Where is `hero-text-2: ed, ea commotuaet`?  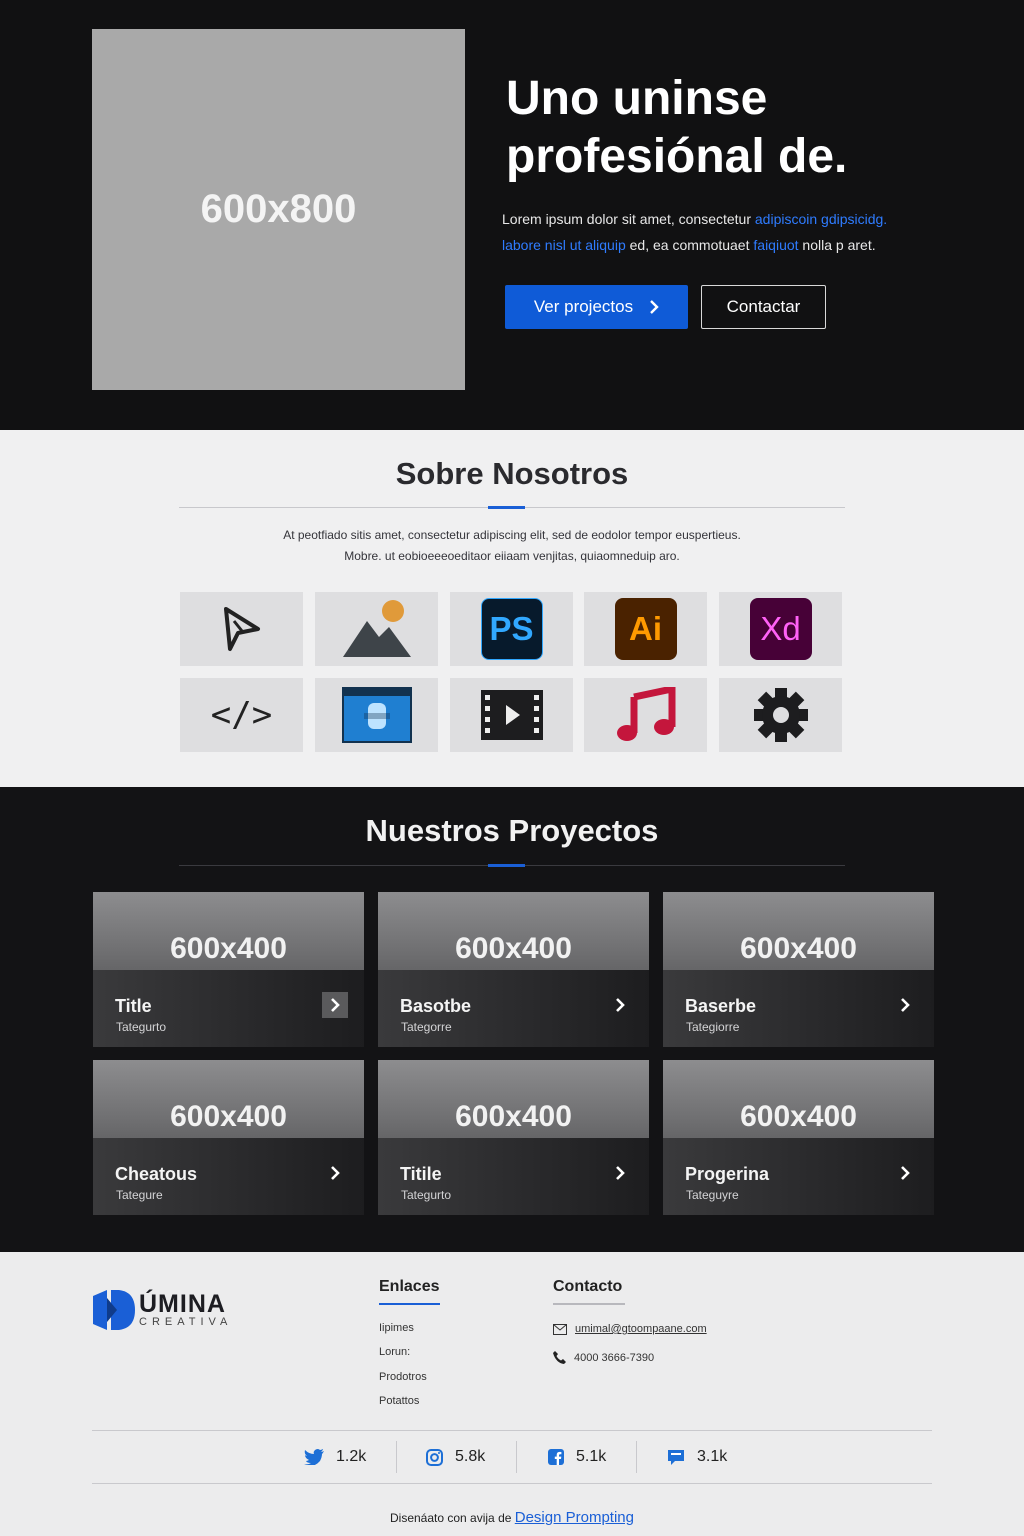 hero-text-2: ed, ea commotuaet is located at coordinates (689, 245).